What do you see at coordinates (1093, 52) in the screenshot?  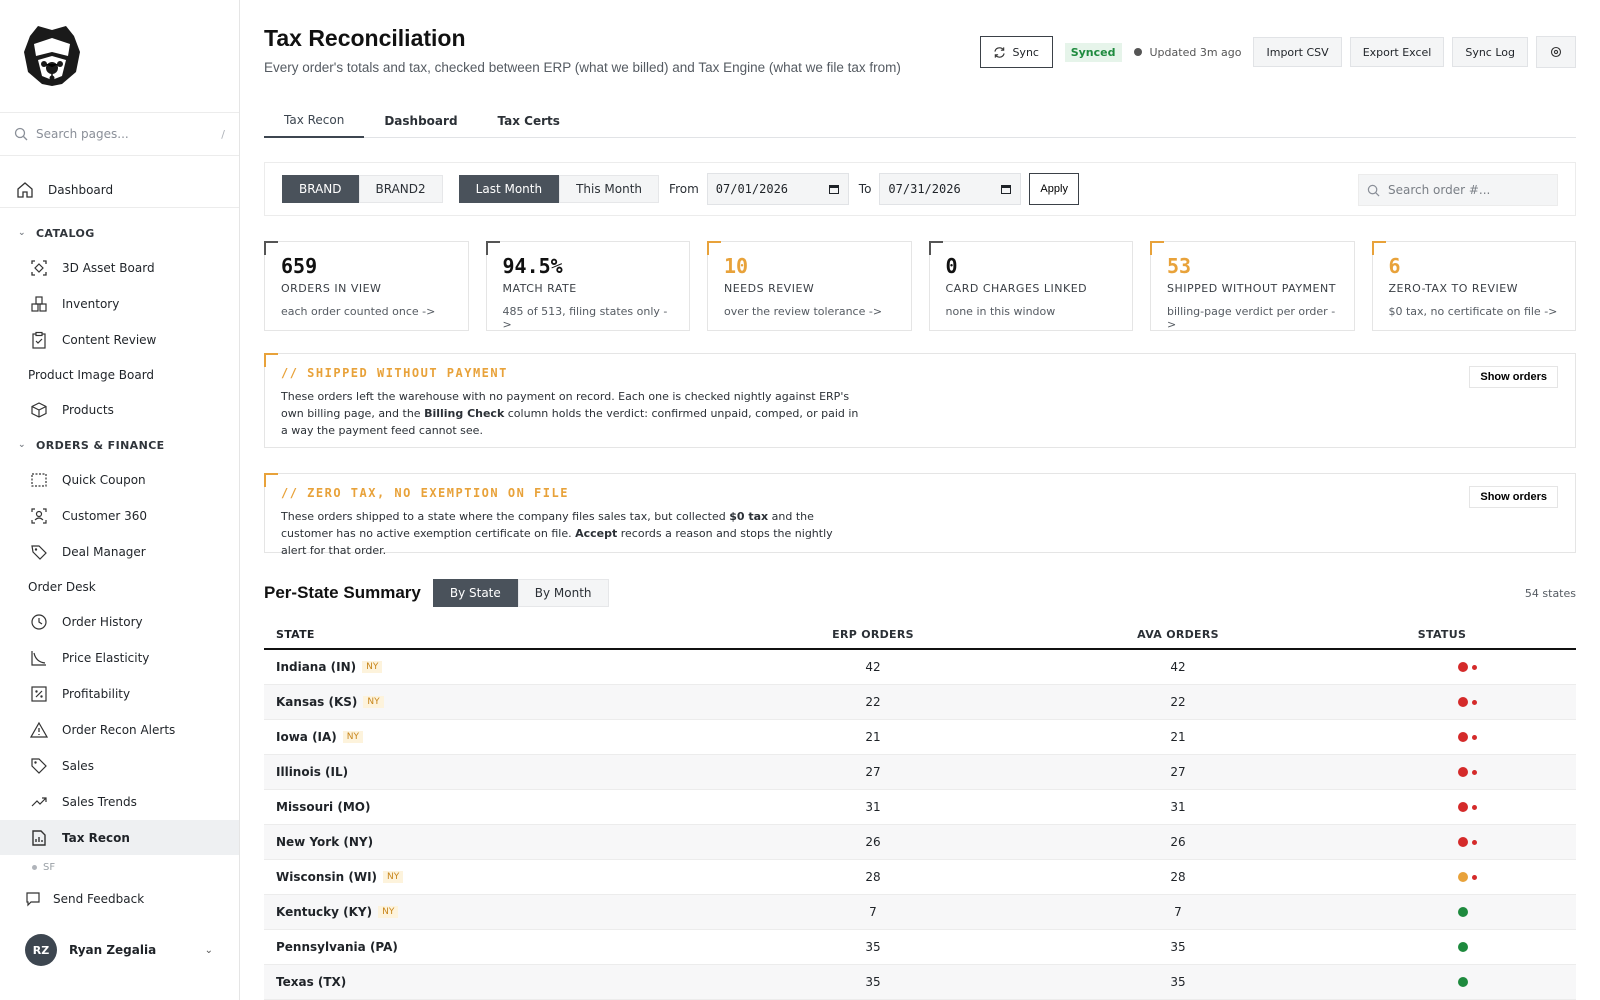 I see `status-badge: Synced` at bounding box center [1093, 52].